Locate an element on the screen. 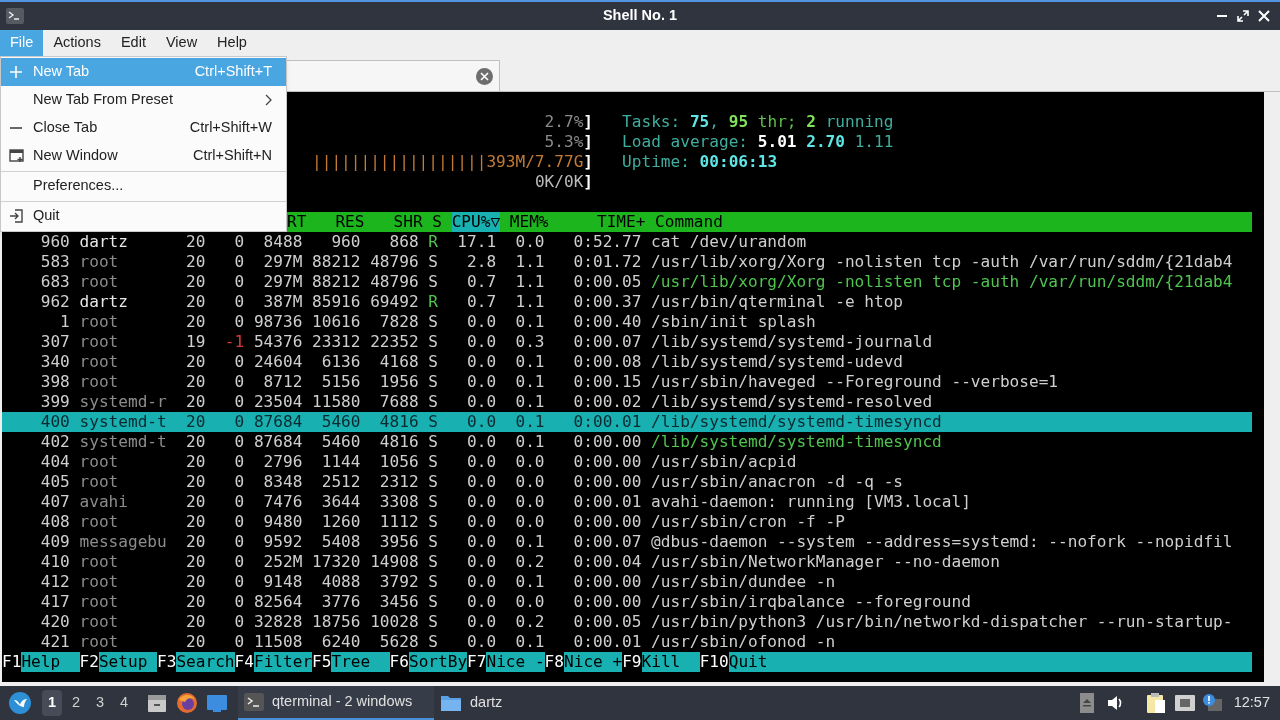 Image resolution: width=1280 pixels, height=720 pixels. command-cell-text: /usr/sbin/NetworkManager --no-daemon is located at coordinates (825, 562).